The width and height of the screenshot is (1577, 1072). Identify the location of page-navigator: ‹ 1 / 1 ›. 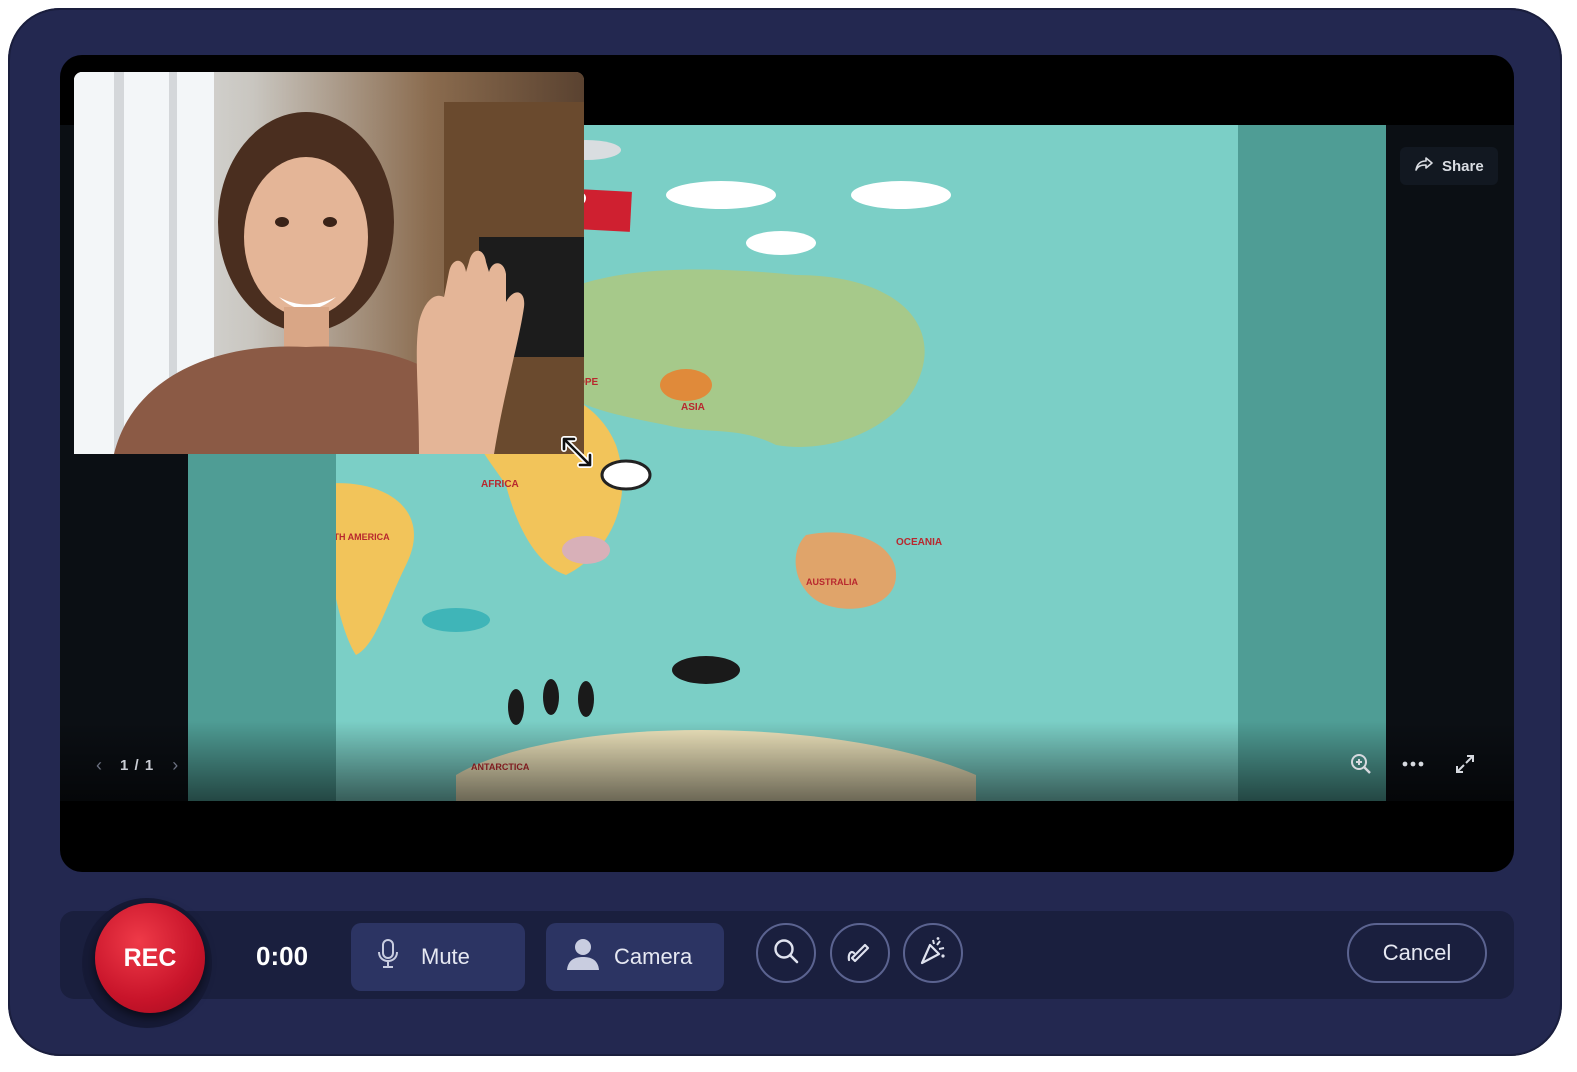
(137, 765).